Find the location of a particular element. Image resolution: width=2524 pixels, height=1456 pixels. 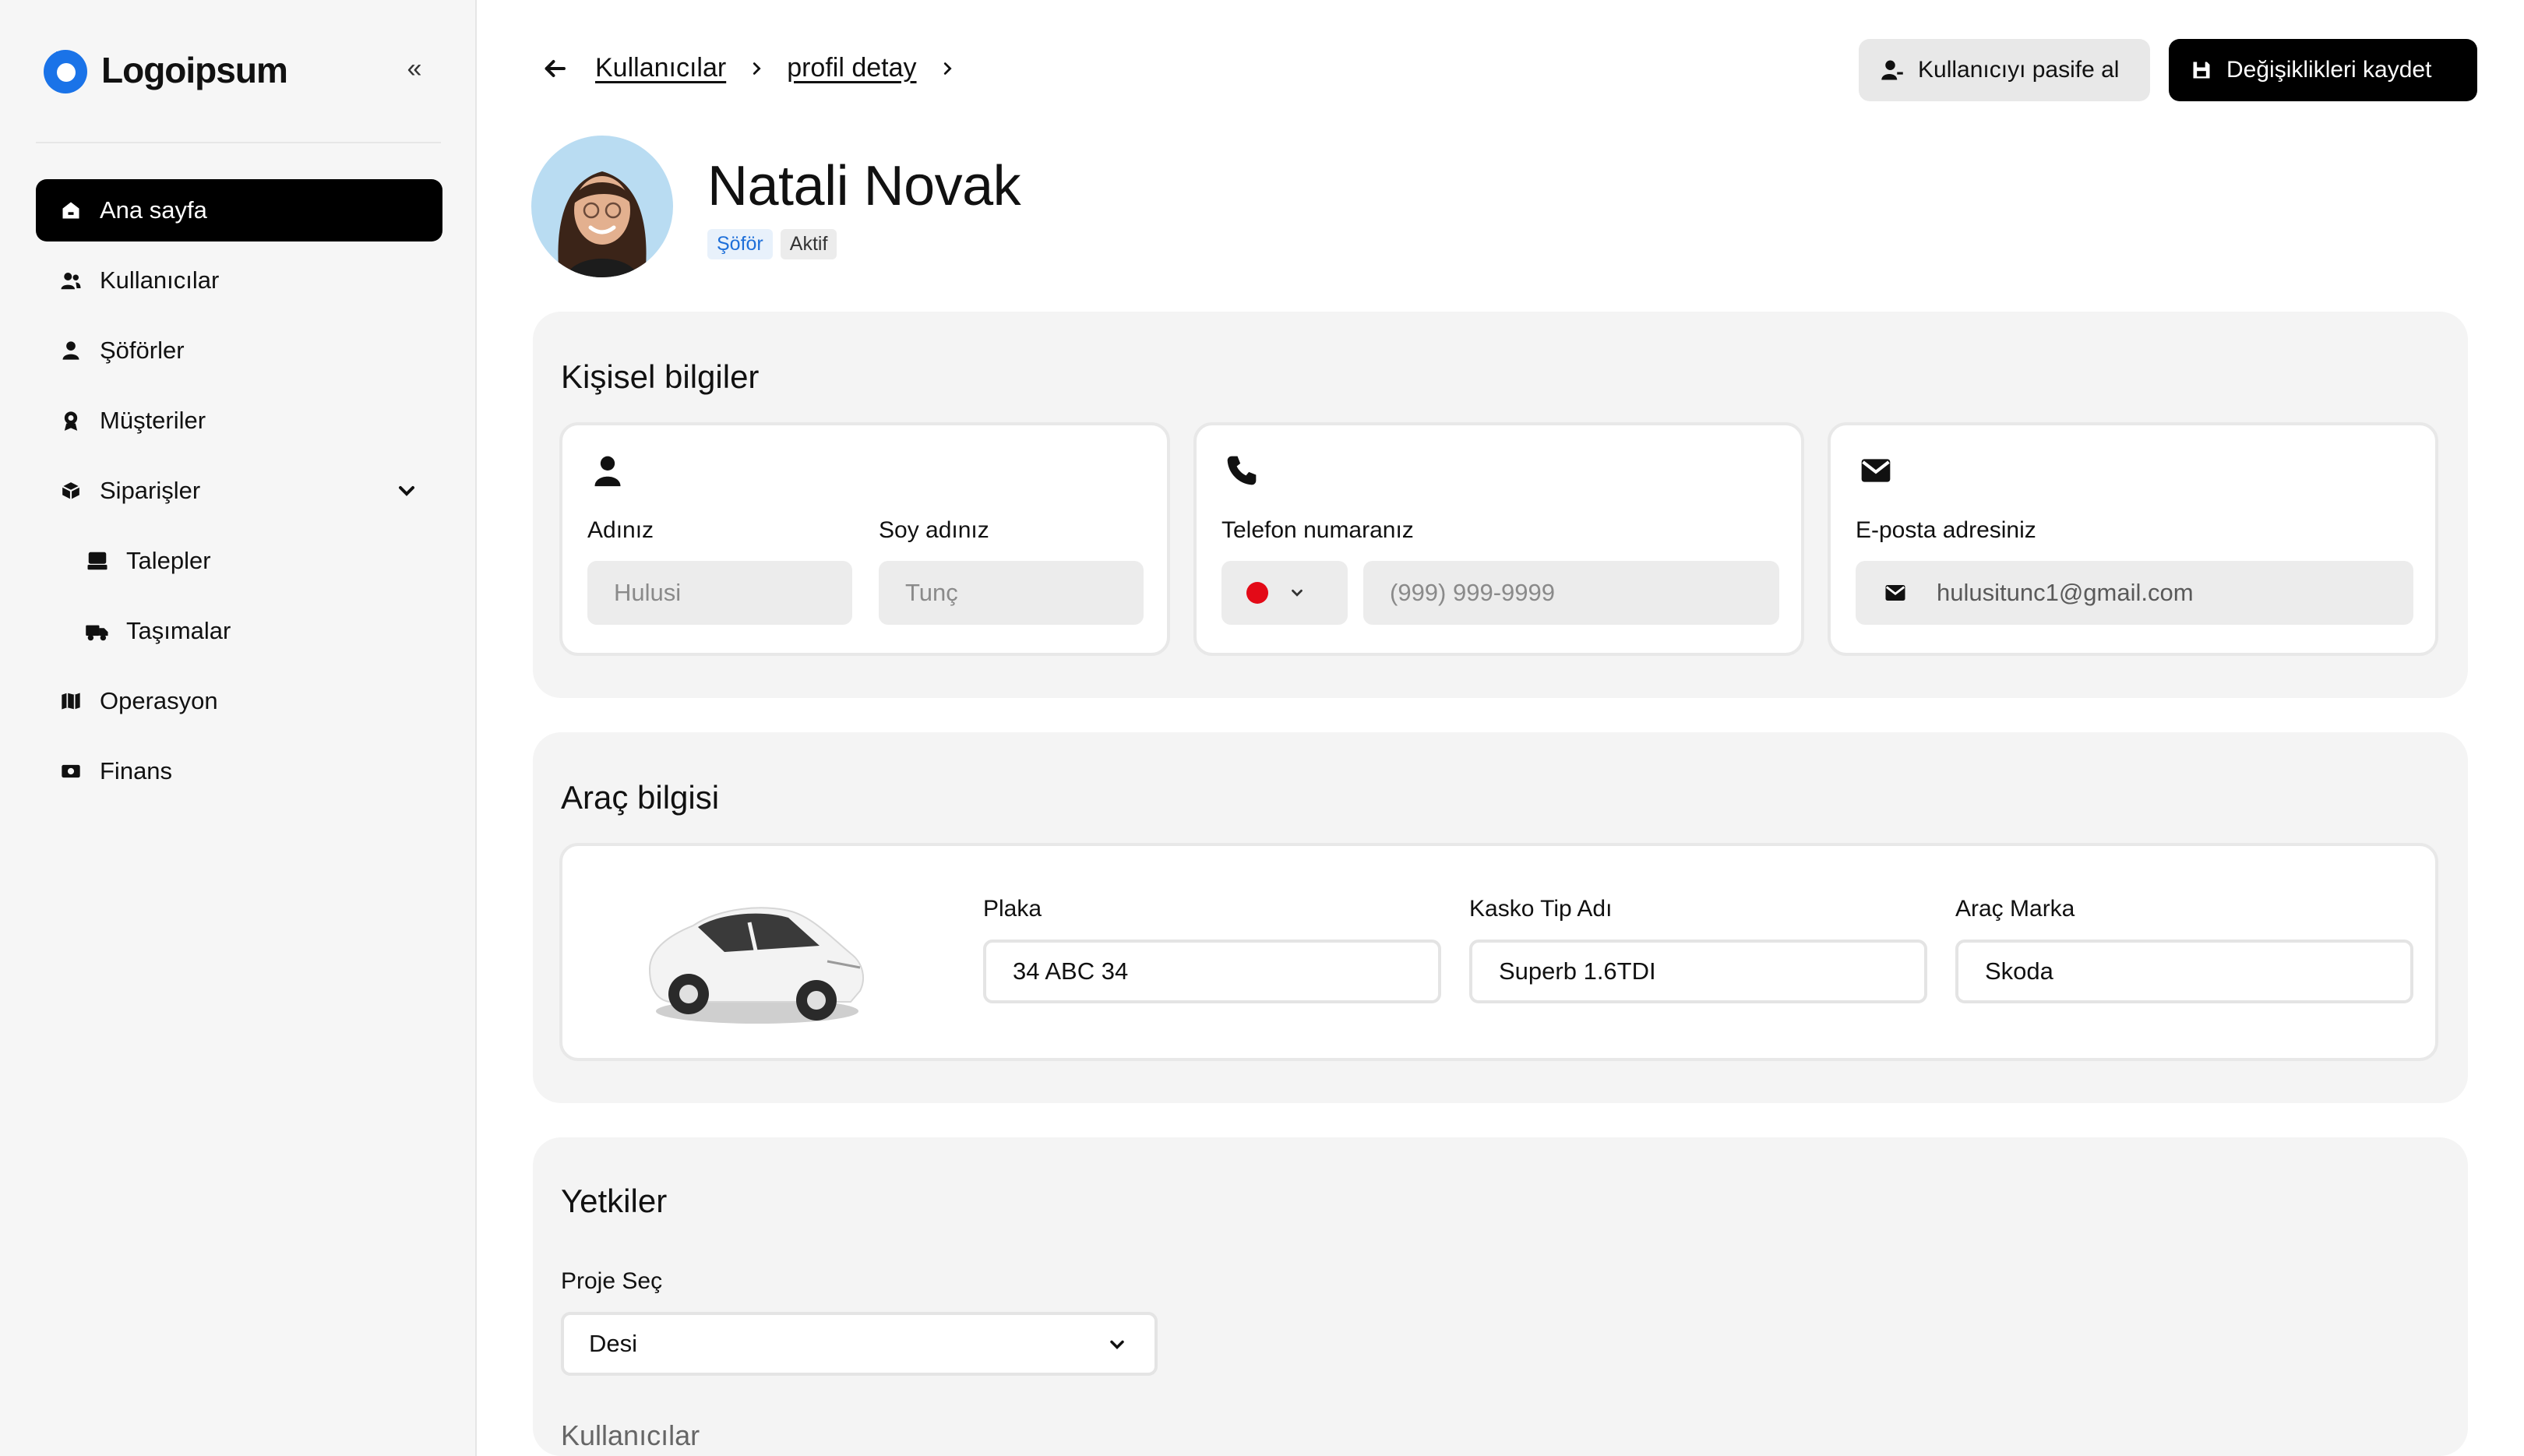

sidebar-item-label: Siparişler is located at coordinates (150, 490).